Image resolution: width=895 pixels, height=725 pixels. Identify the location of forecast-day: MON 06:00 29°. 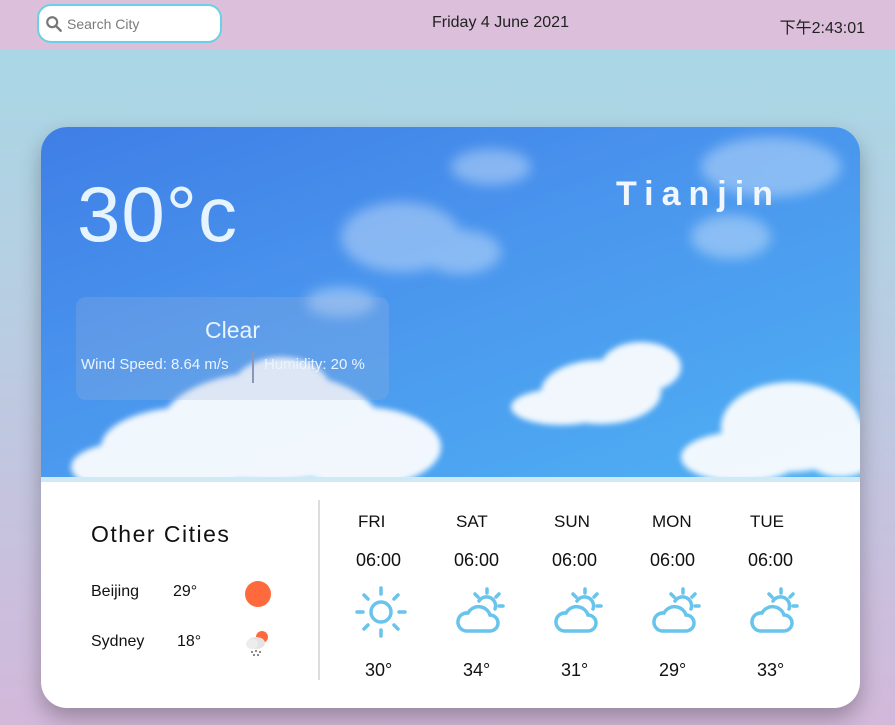
(680, 597).